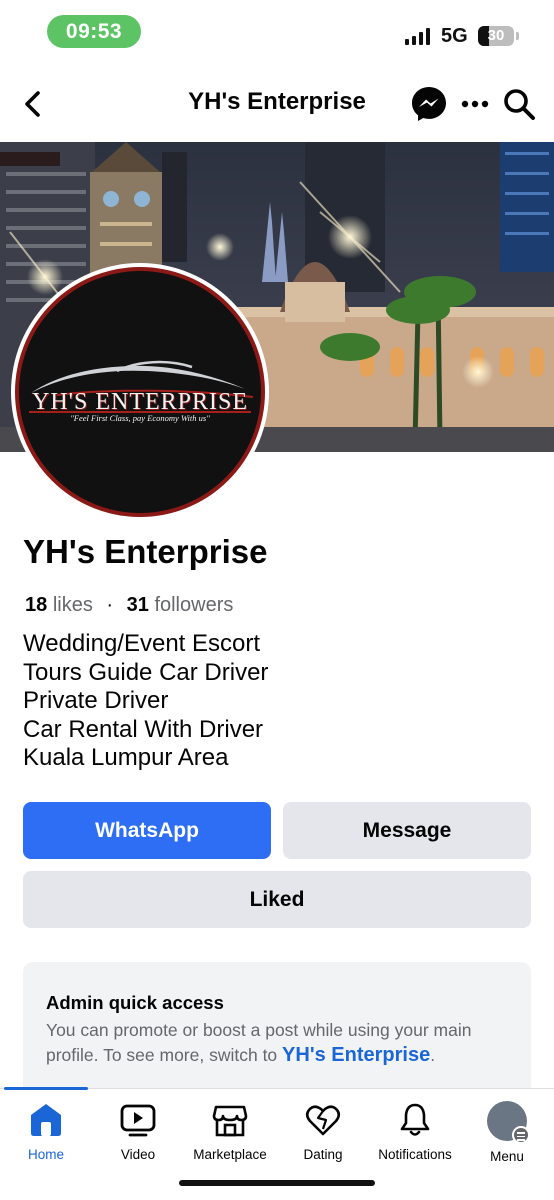 The height and width of the screenshot is (1200, 554). I want to click on nav-item-menu: Menu, so click(507, 1132).